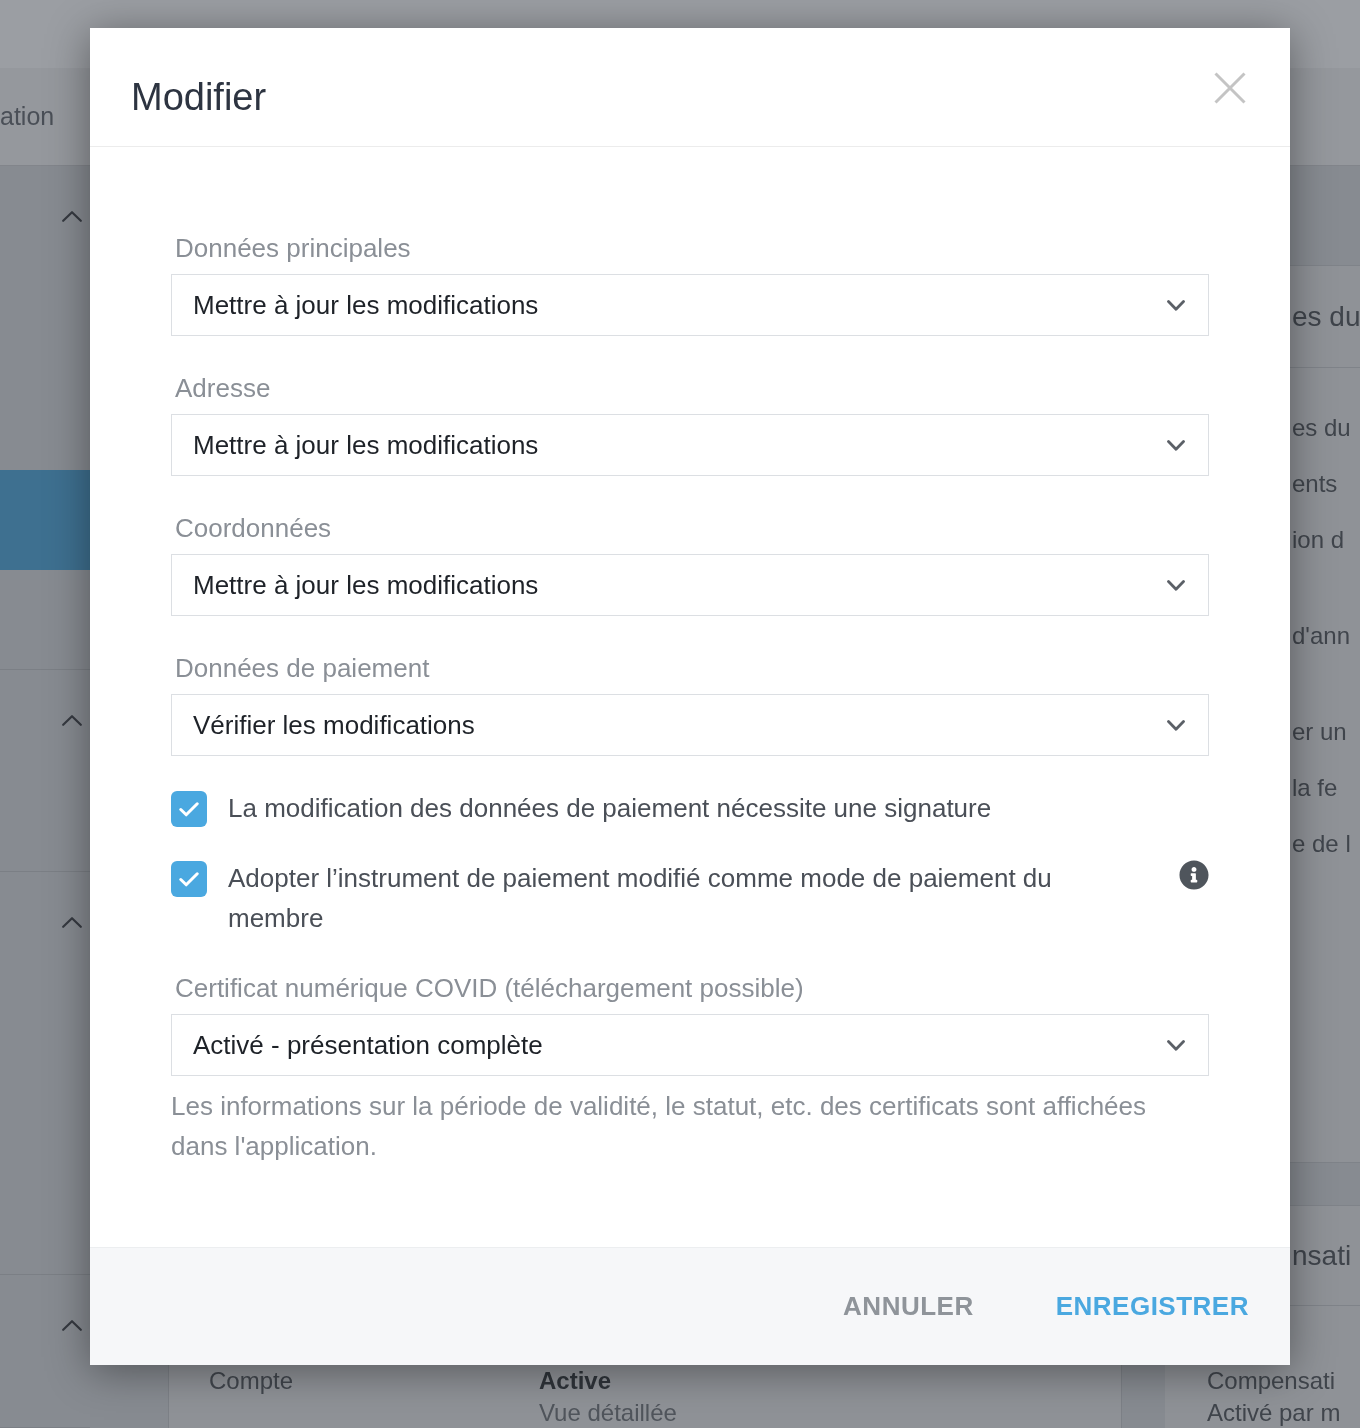 The image size is (1360, 1428). I want to click on panel-text: es du, so click(1322, 428).